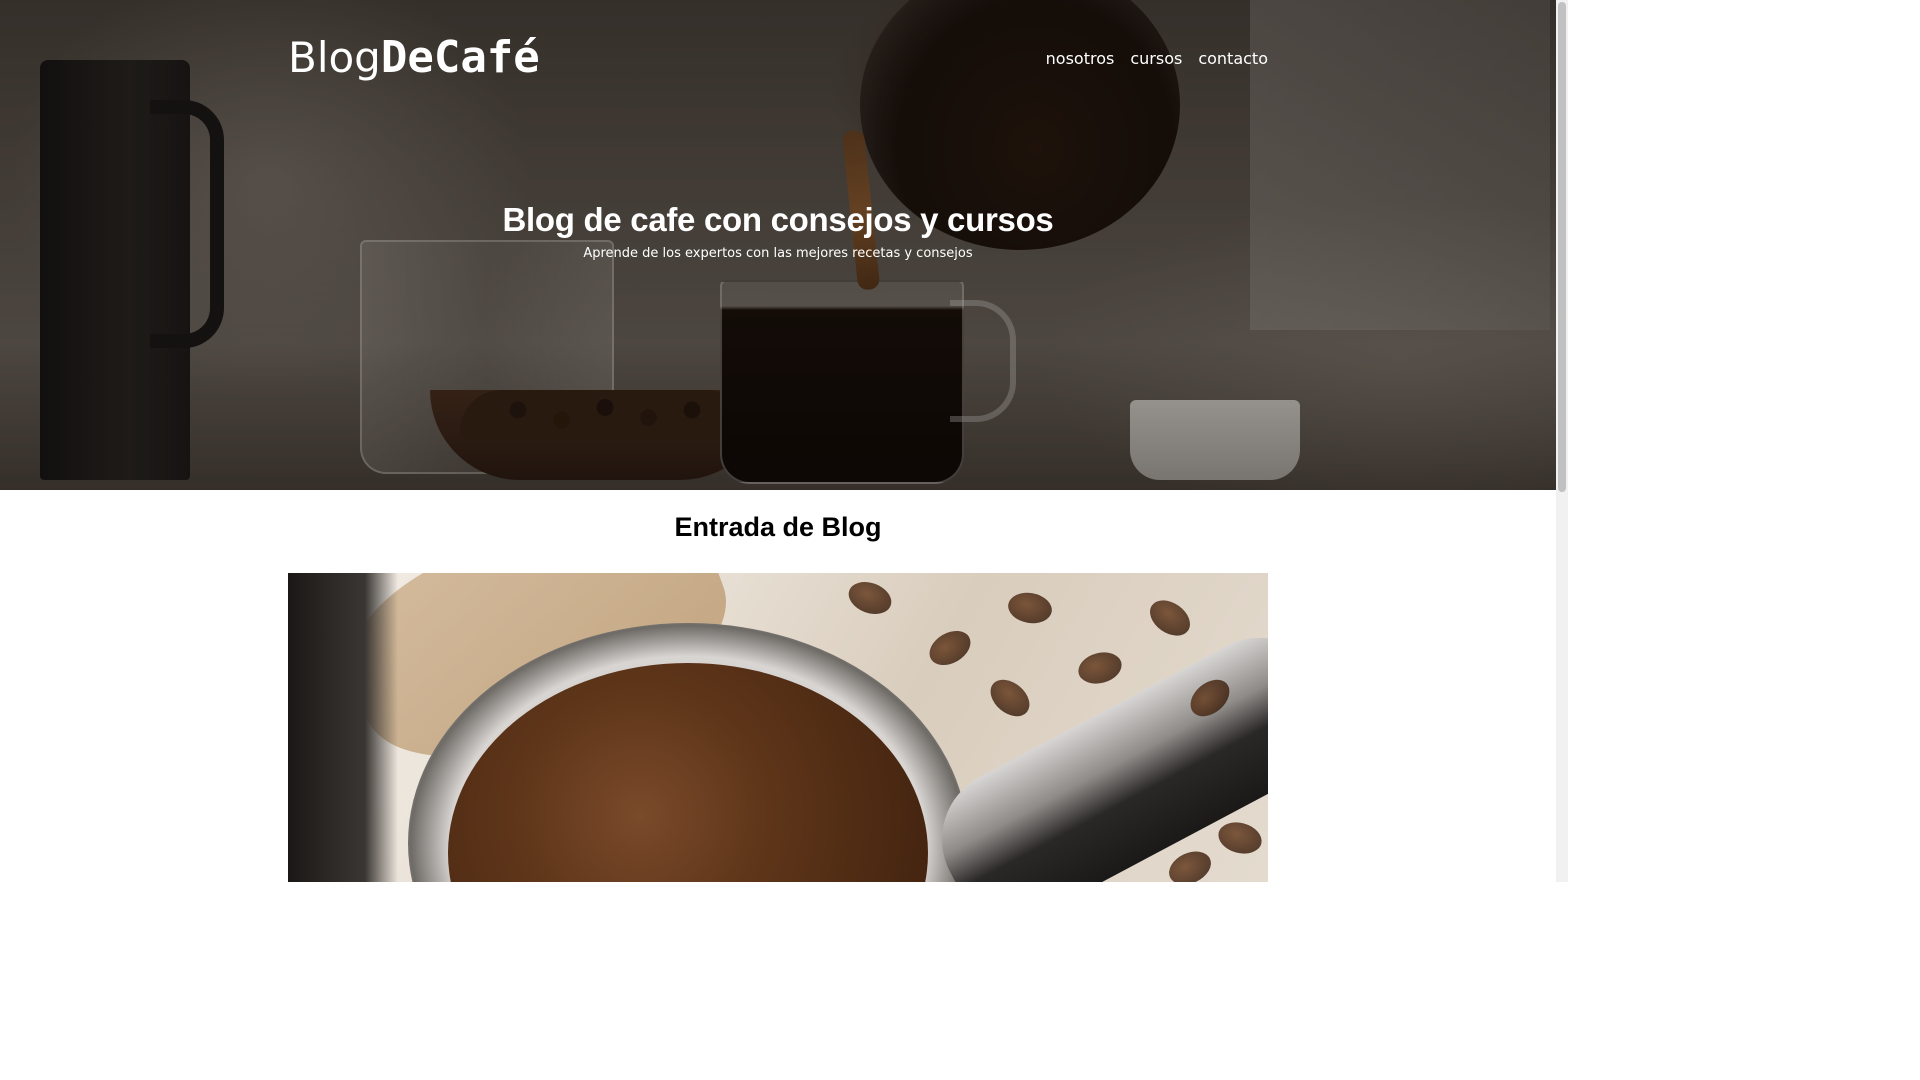 The image size is (1920, 1080). What do you see at coordinates (778, 219) in the screenshot?
I see `hero-title: Blog de cafe con consejos y cursos` at bounding box center [778, 219].